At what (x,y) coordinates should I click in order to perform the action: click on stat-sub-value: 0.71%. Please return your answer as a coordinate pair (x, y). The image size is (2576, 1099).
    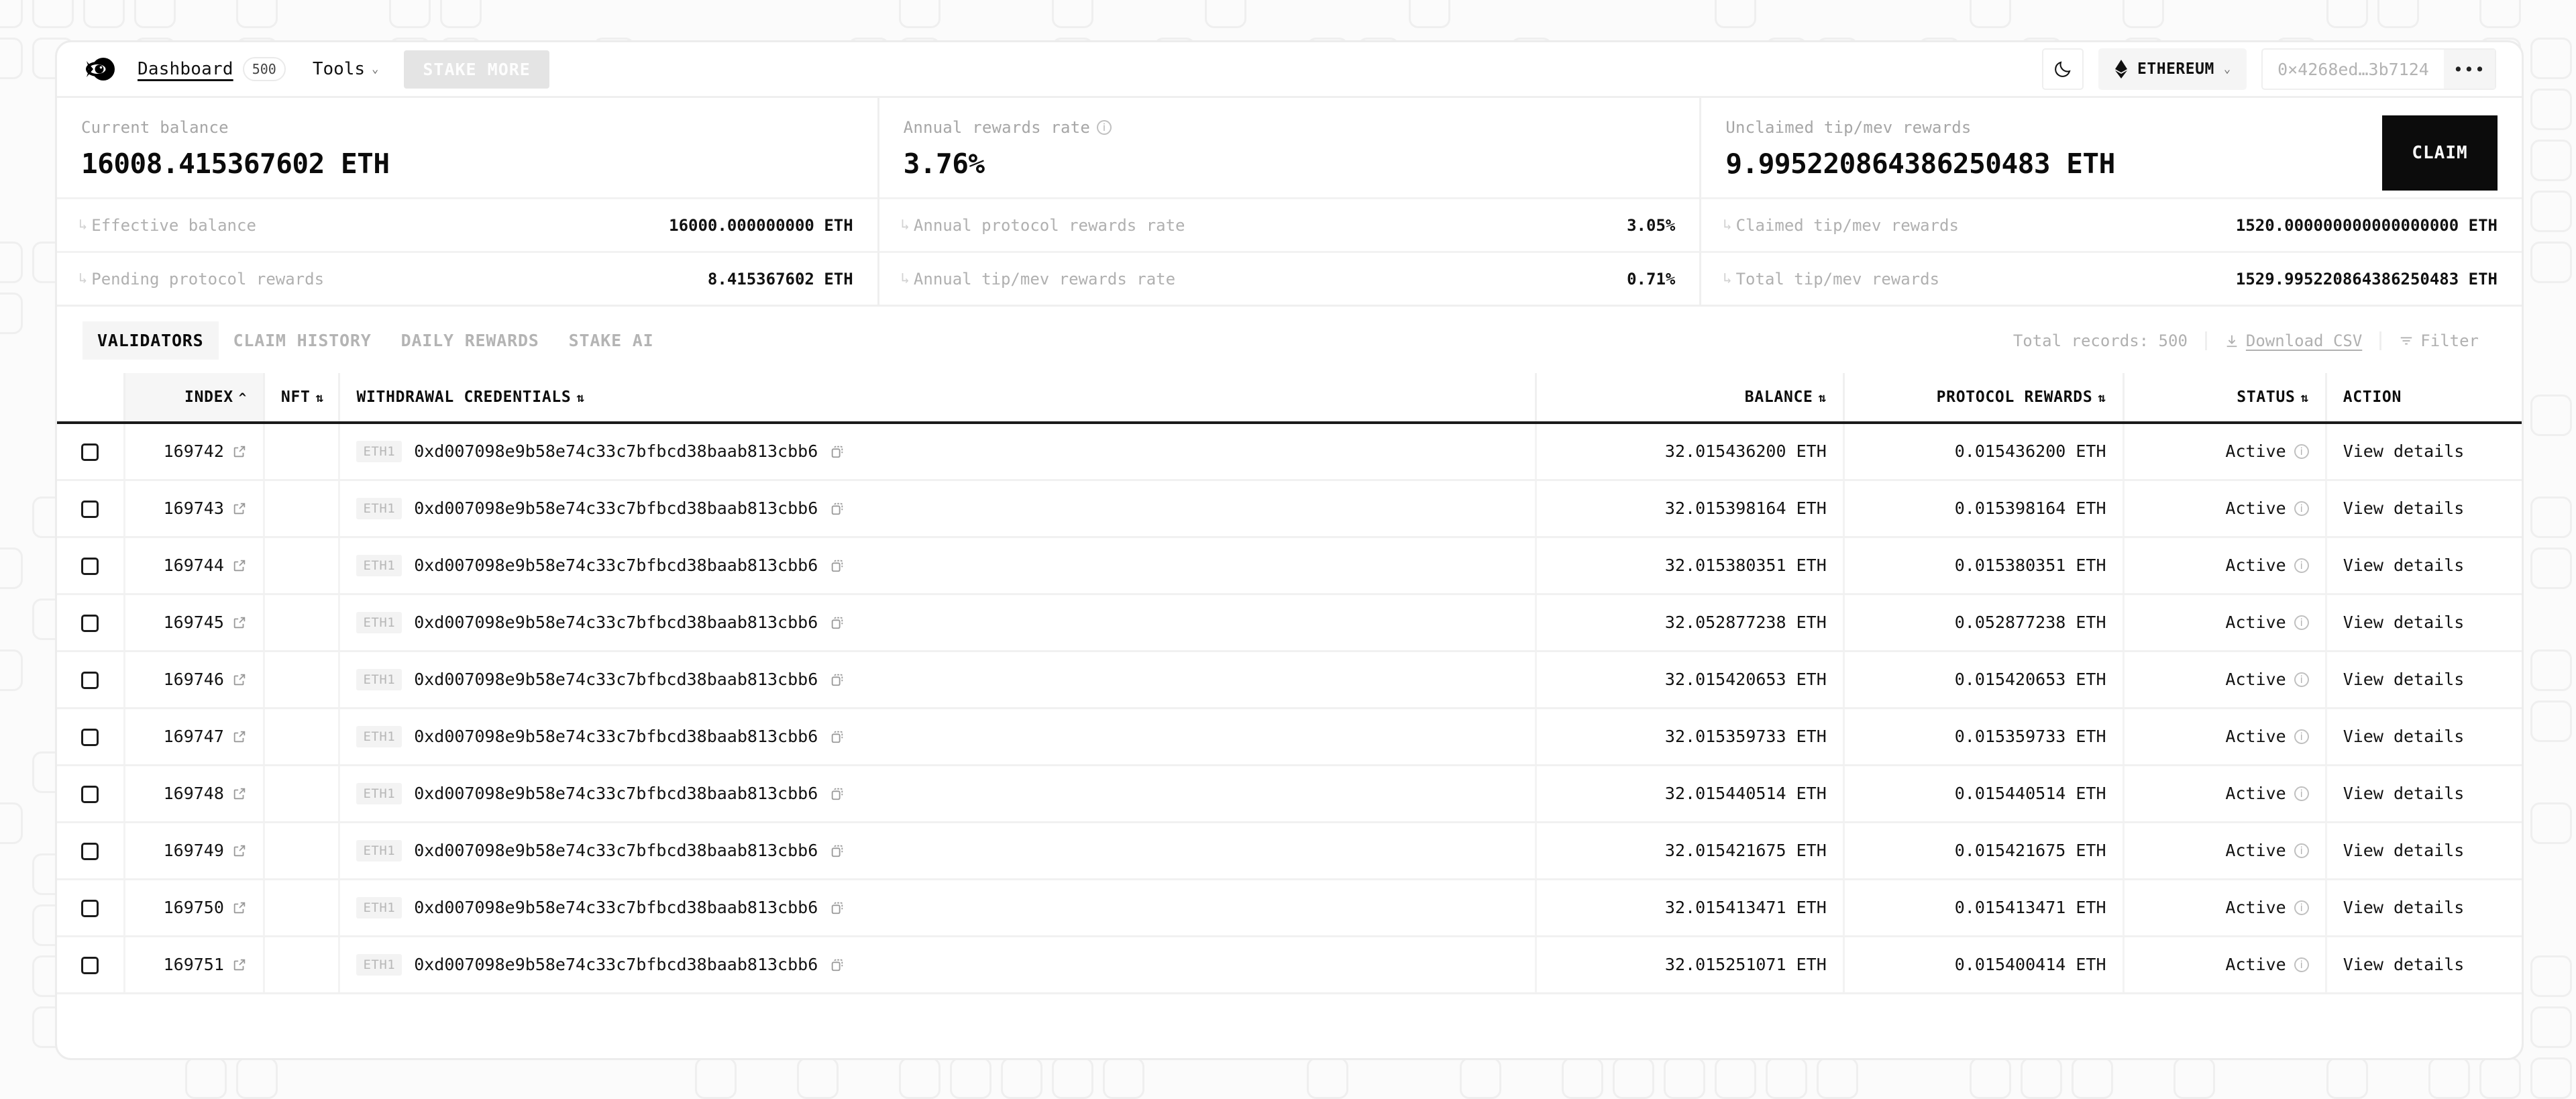
    Looking at the image, I should click on (1651, 279).